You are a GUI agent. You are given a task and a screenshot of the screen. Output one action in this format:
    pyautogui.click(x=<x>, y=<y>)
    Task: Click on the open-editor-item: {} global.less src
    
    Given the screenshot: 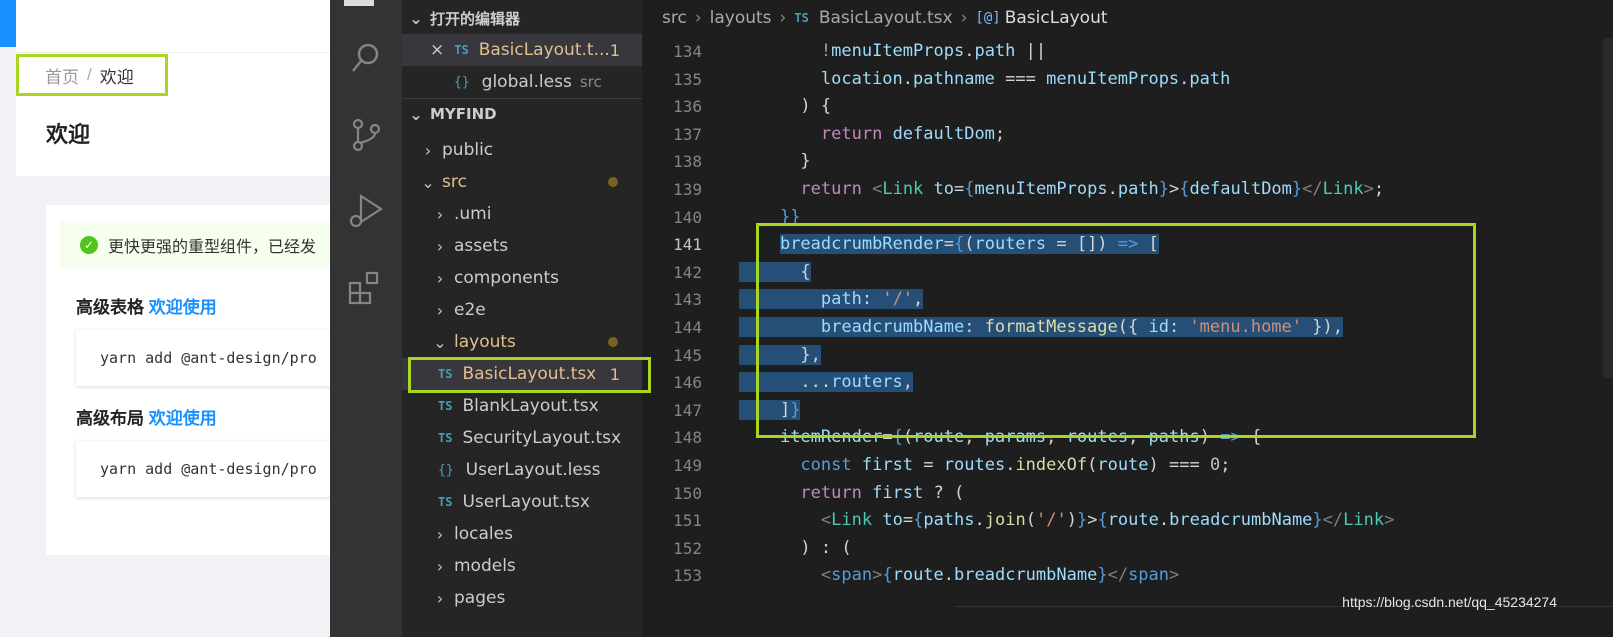 What is the action you would take?
    pyautogui.click(x=522, y=82)
    